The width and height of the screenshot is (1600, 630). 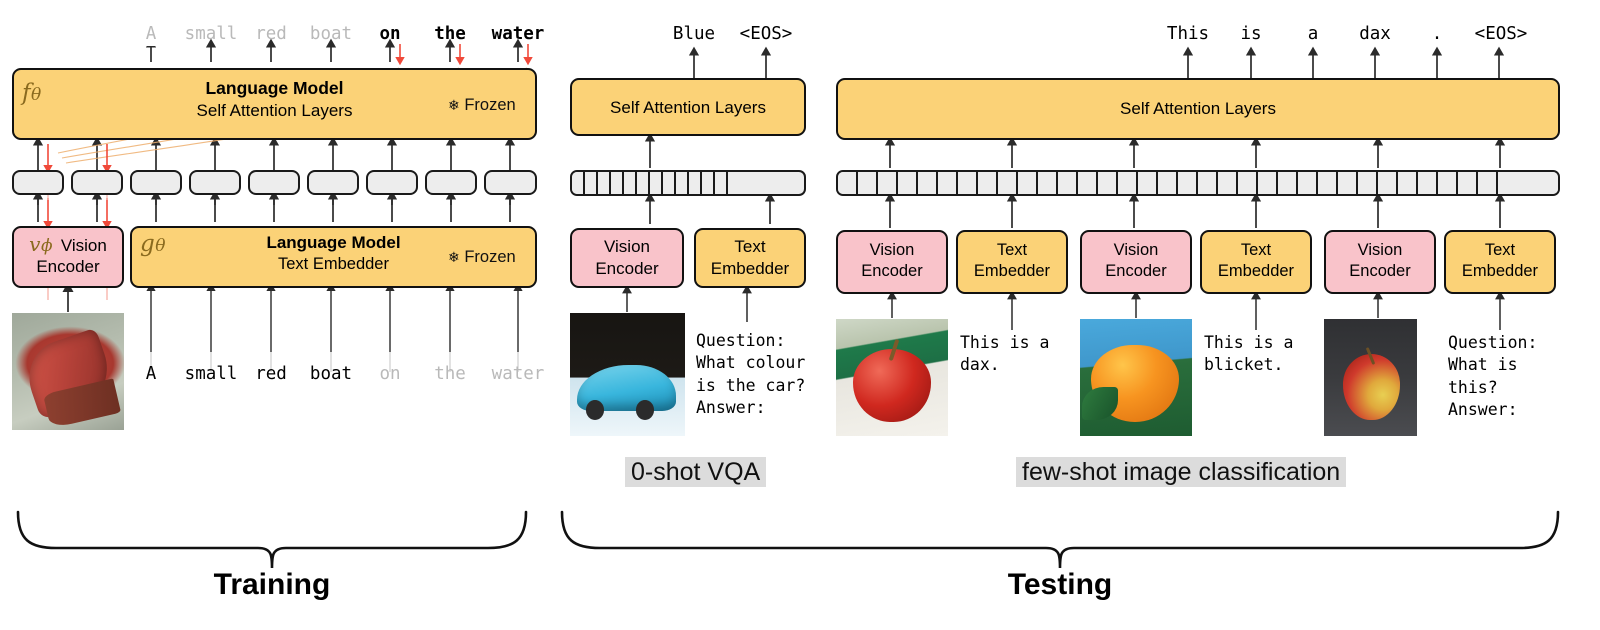 I want to click on training-input-token: on, so click(x=390, y=374).